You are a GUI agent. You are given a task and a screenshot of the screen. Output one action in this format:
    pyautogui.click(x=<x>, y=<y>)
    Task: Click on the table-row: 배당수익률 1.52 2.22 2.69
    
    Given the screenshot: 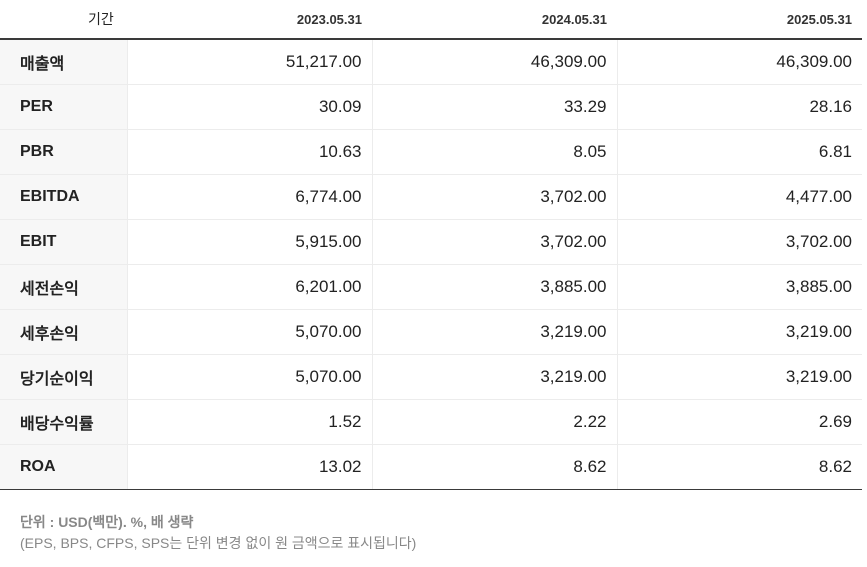 What is the action you would take?
    pyautogui.click(x=431, y=422)
    